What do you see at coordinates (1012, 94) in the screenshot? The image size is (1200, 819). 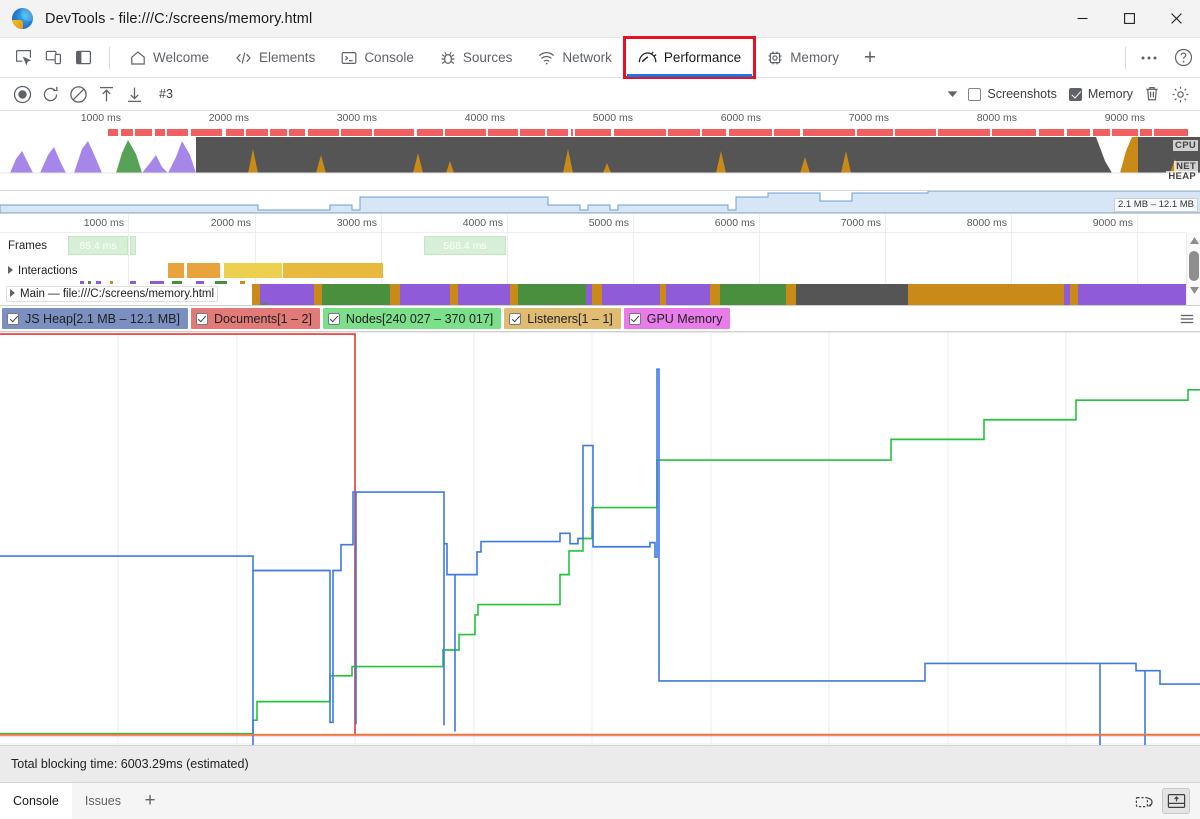 I see `screenshots-checkbox: Screenshots` at bounding box center [1012, 94].